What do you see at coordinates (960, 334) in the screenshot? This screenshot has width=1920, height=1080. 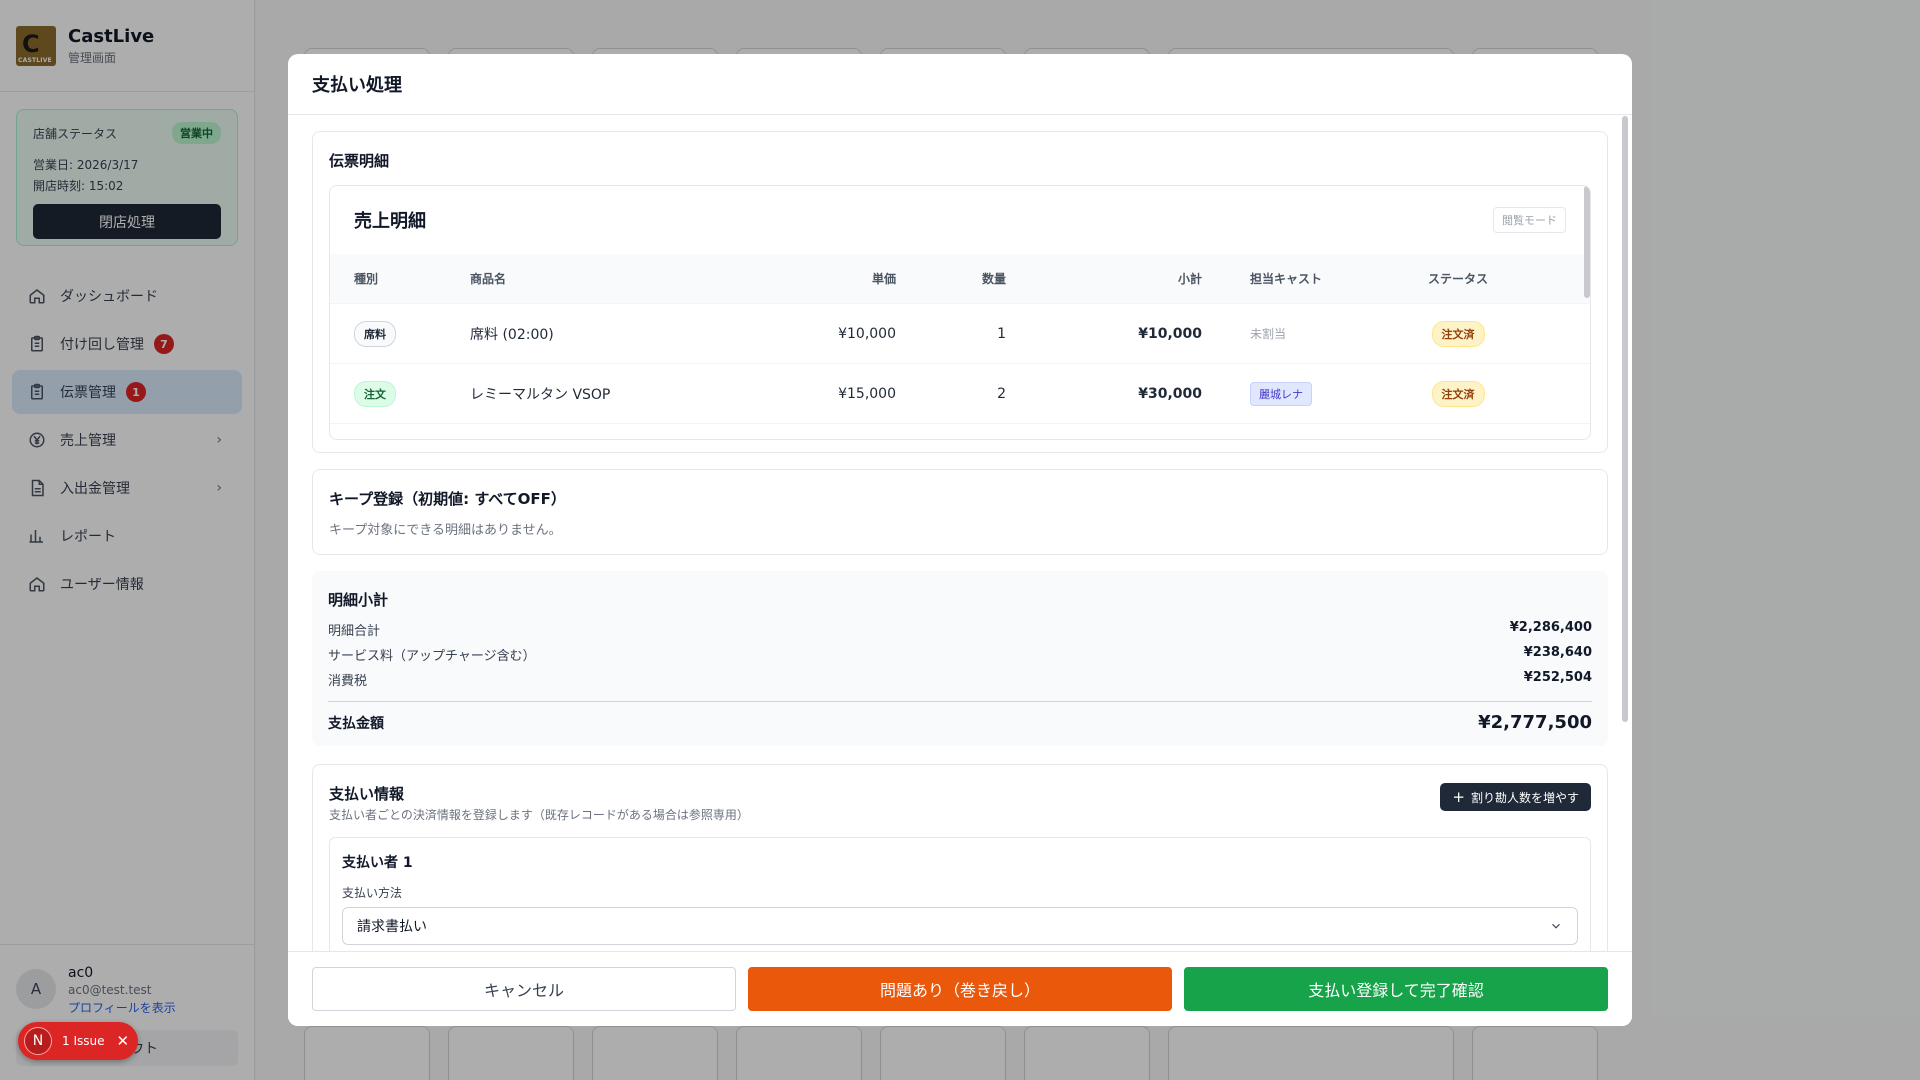 I see `table-row: 席料 席料 (02:00) ¥10,000 1 ¥10,000 未割当 注文済` at bounding box center [960, 334].